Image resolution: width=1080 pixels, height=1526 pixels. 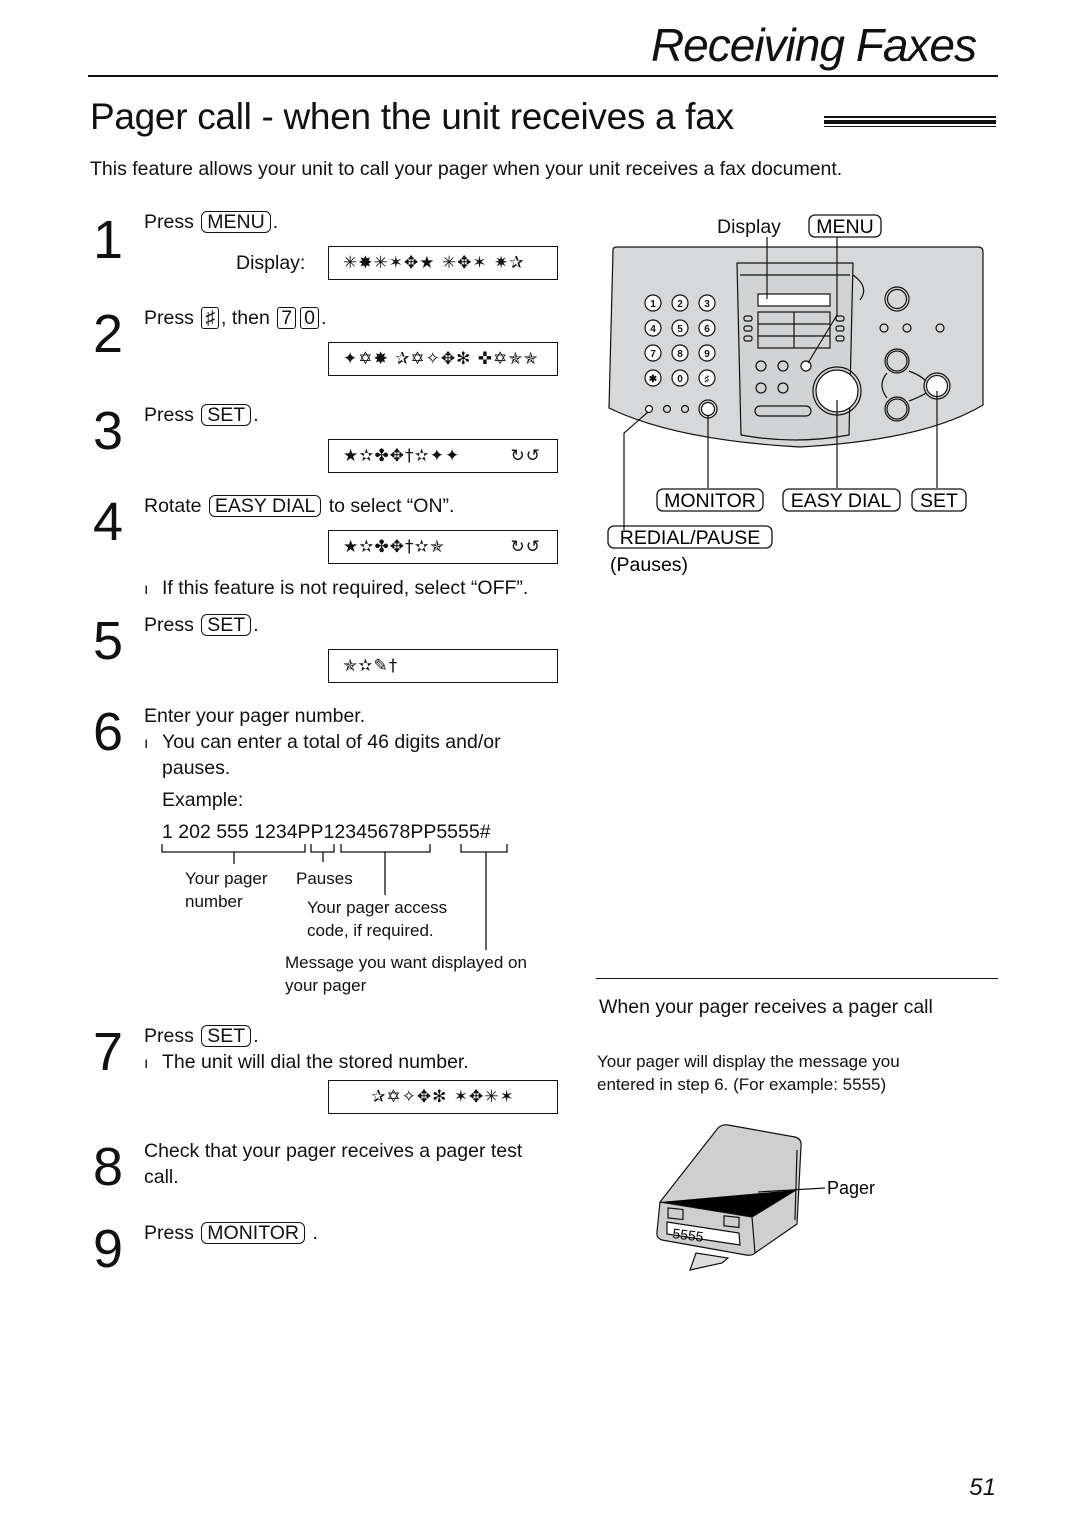 I want to click on pauses-note: (Pauses), so click(x=649, y=565).